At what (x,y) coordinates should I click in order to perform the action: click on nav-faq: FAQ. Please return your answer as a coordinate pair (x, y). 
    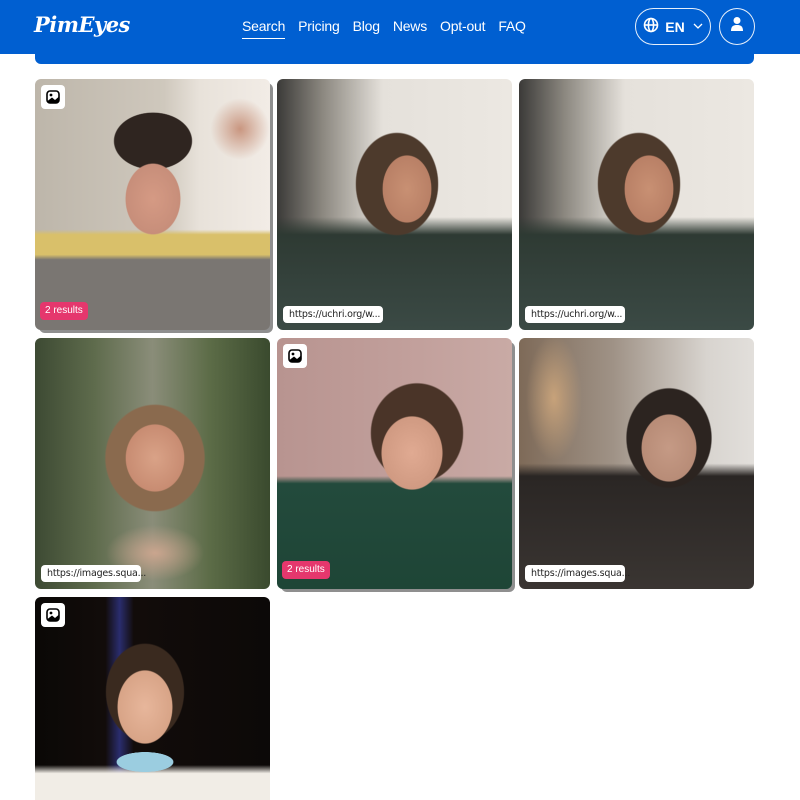
    Looking at the image, I should click on (512, 28).